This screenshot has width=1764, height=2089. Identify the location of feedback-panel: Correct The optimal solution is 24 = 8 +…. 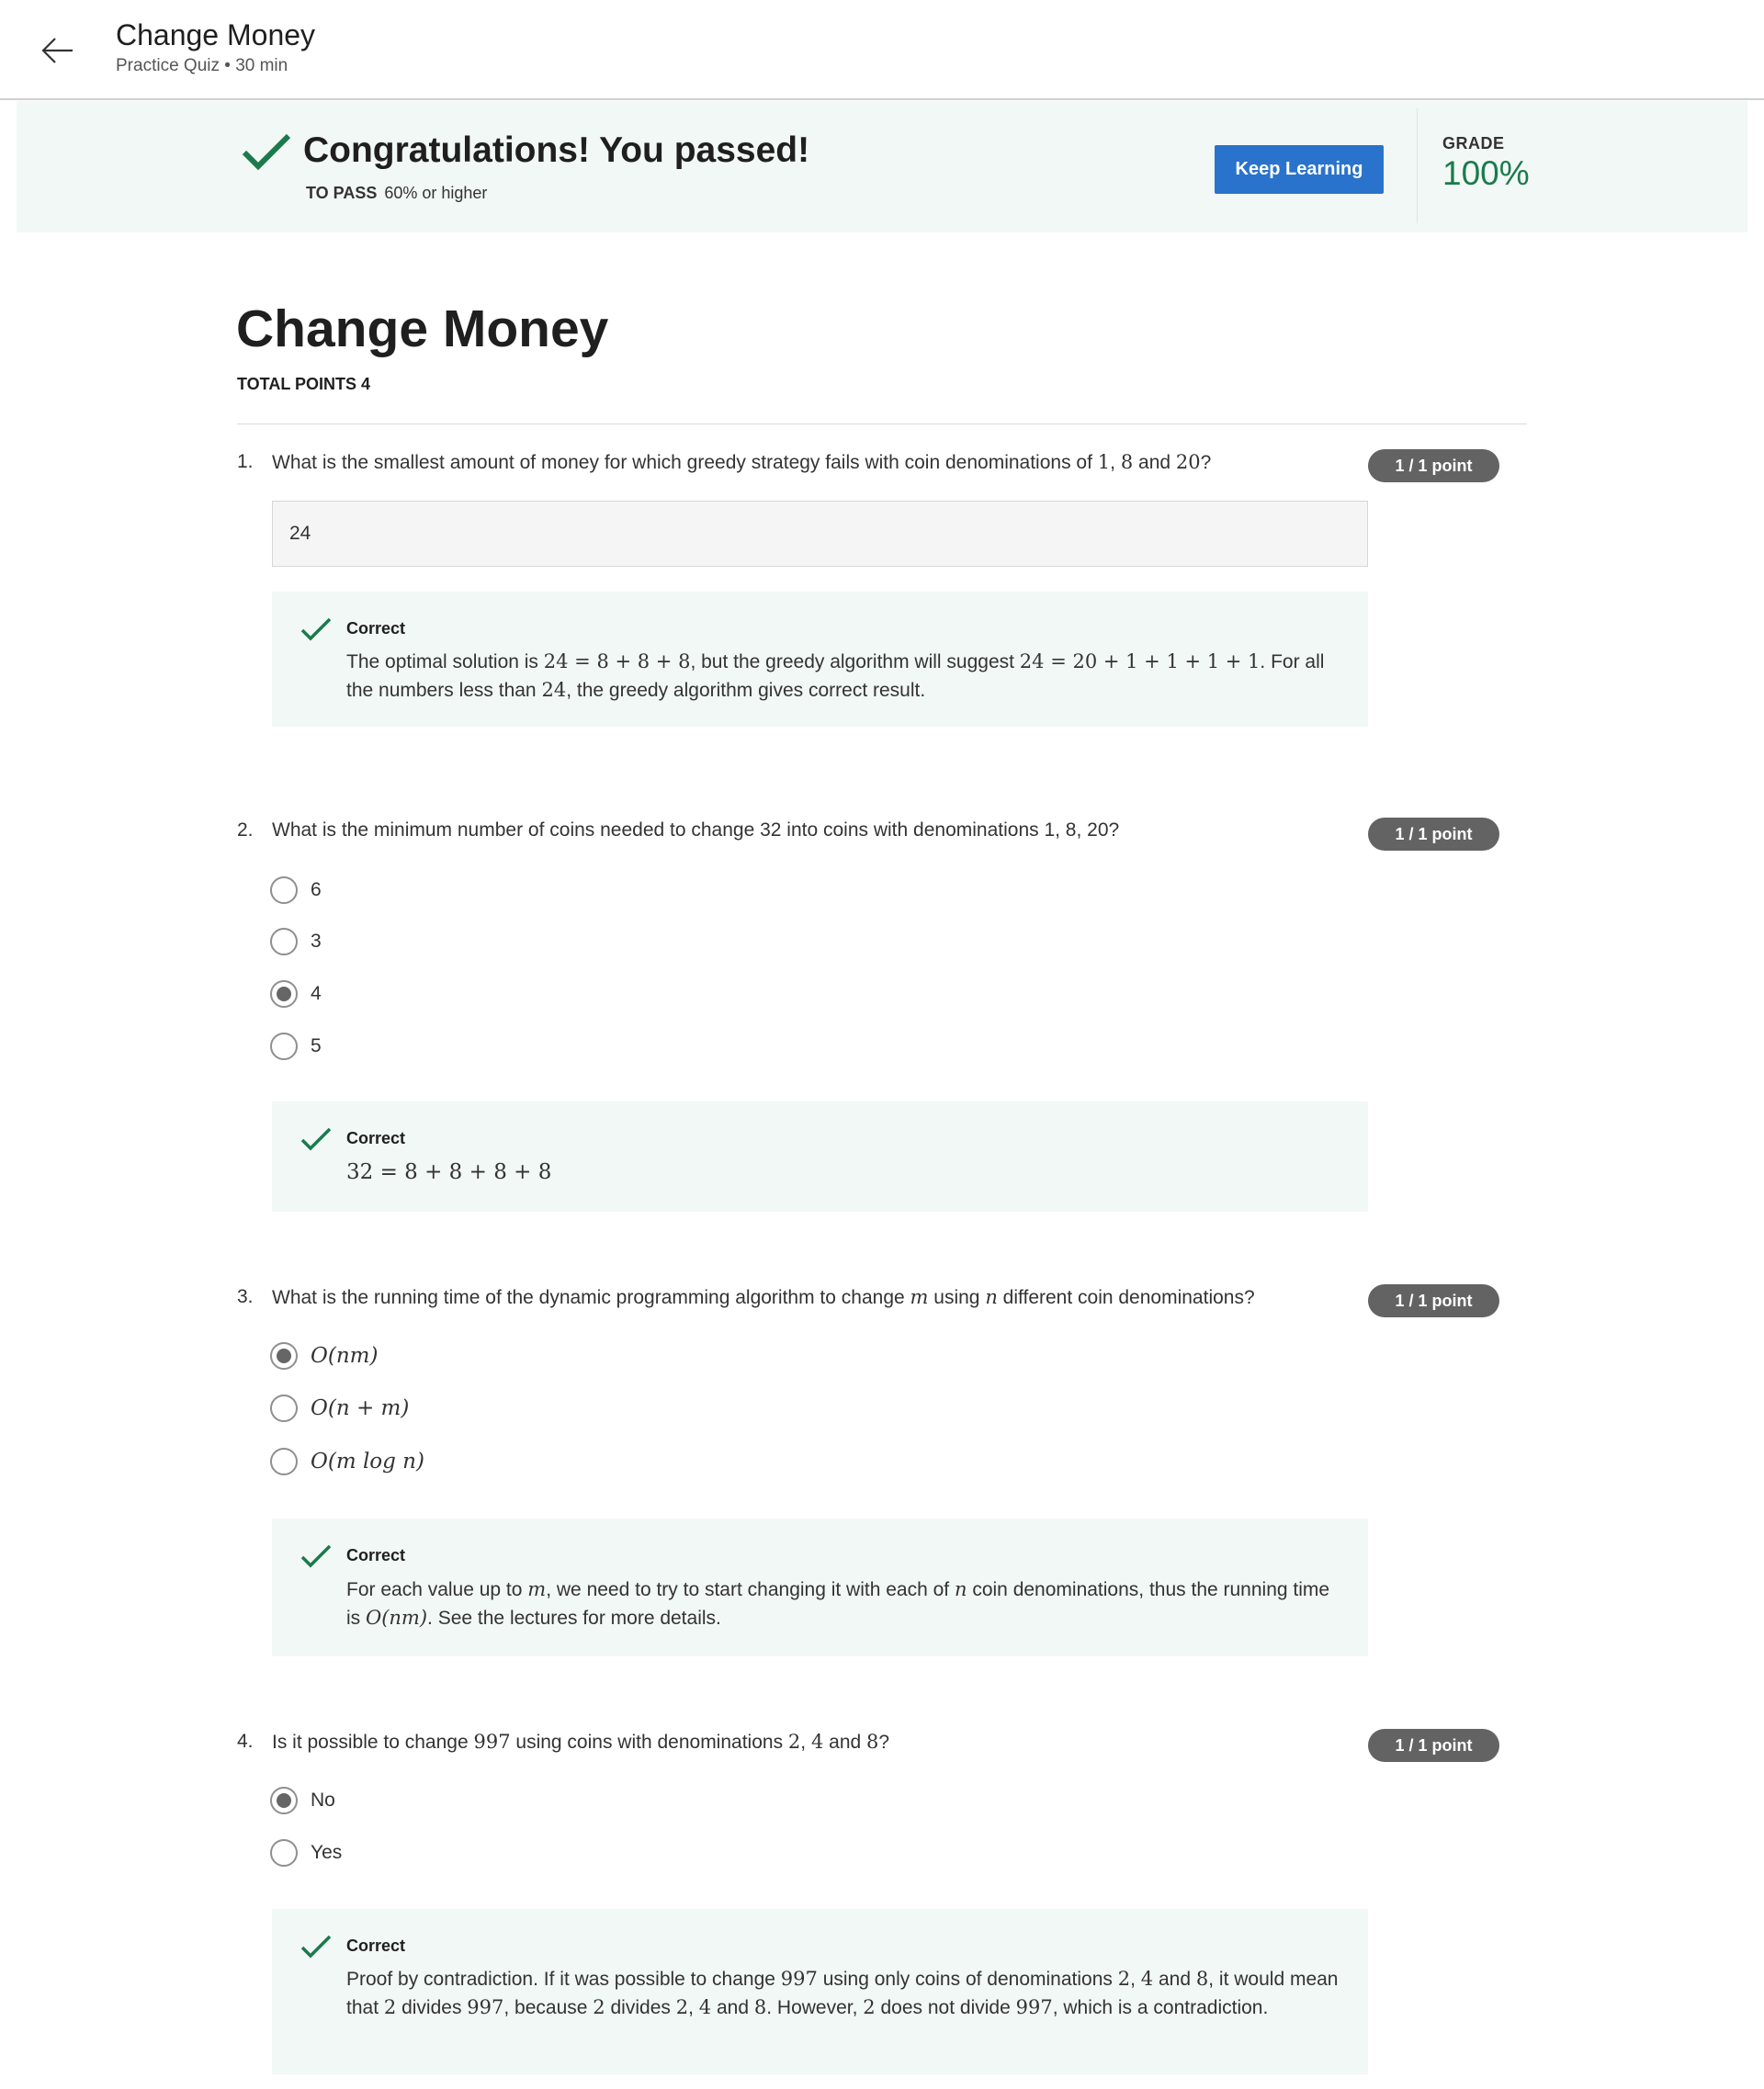
(820, 660).